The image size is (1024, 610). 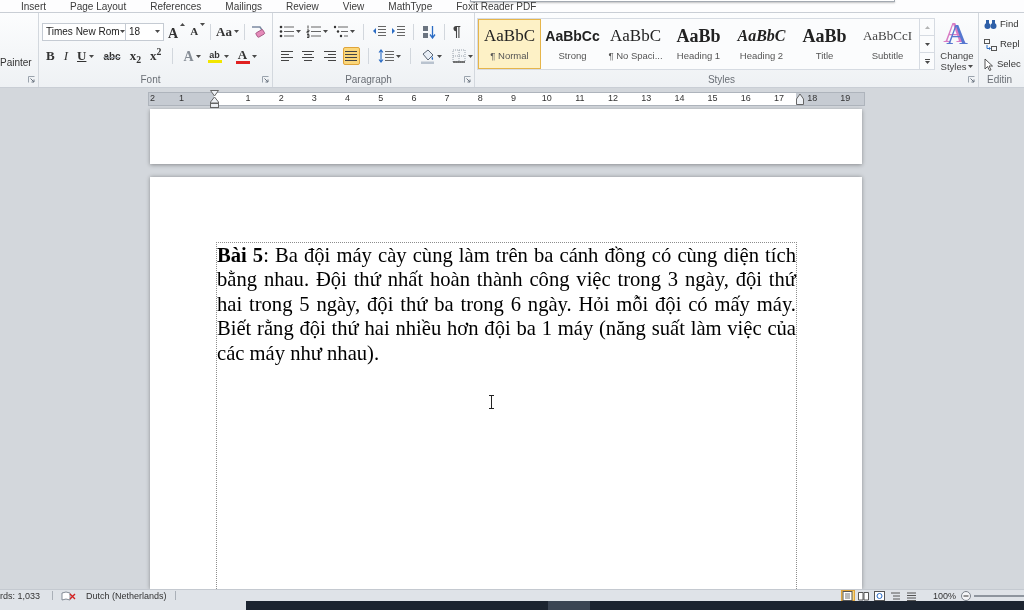 I want to click on zoom-out-button, so click(x=966, y=595).